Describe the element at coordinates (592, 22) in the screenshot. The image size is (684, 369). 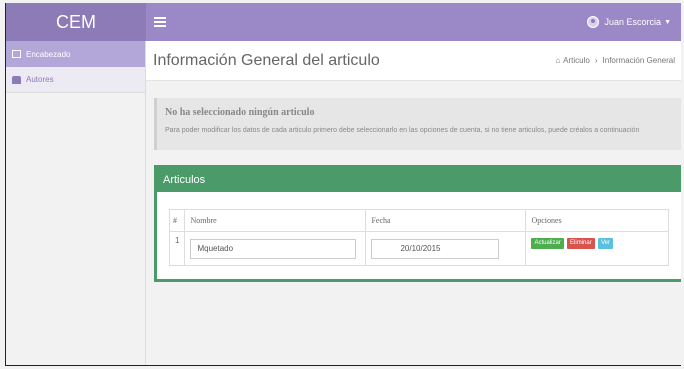
I see `avatar-icon` at that location.